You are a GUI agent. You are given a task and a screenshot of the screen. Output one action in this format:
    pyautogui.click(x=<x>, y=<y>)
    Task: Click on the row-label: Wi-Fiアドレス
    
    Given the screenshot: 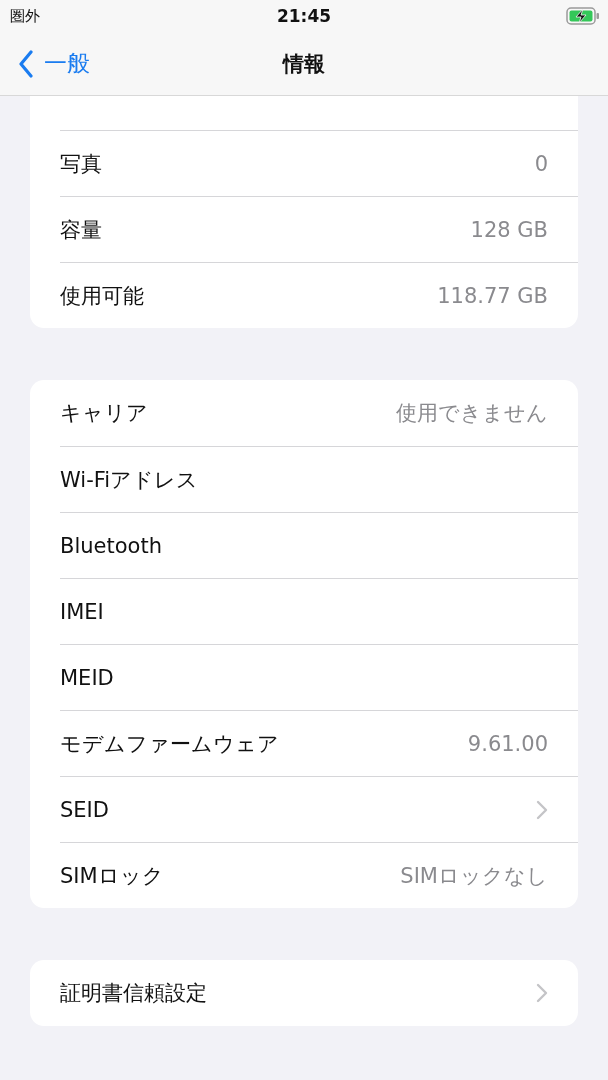 What is the action you would take?
    pyautogui.click(x=129, y=480)
    